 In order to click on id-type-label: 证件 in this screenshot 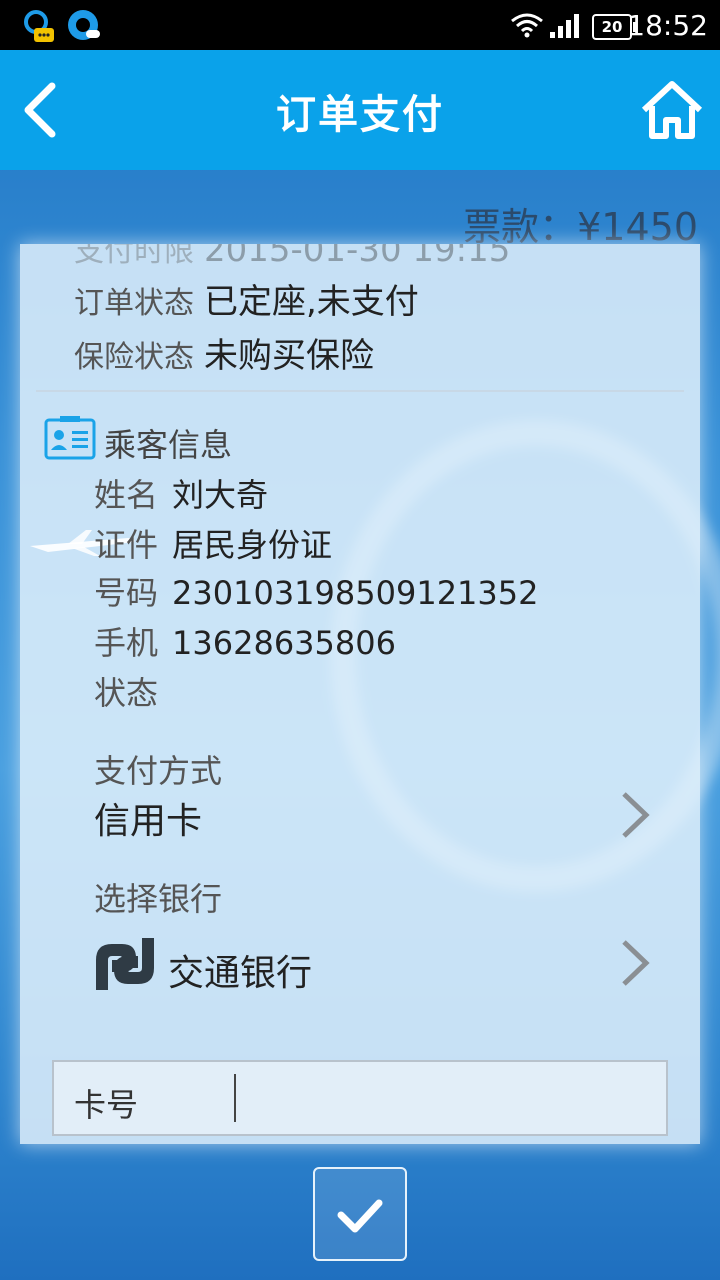, I will do `click(126, 545)`.